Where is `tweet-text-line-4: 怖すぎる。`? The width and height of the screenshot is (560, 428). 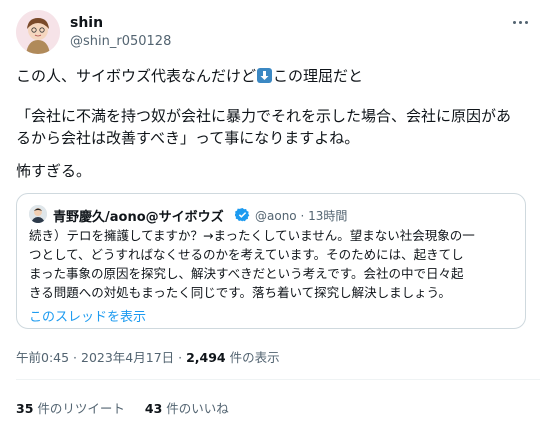
tweet-text-line-4: 怖すぎる。 is located at coordinates (54, 171).